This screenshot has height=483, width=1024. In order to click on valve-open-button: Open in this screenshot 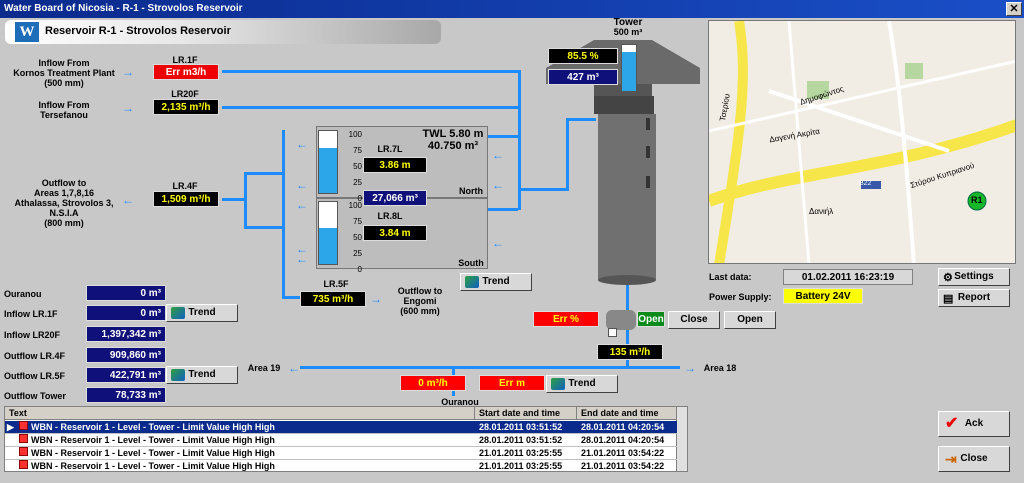, I will do `click(750, 320)`.